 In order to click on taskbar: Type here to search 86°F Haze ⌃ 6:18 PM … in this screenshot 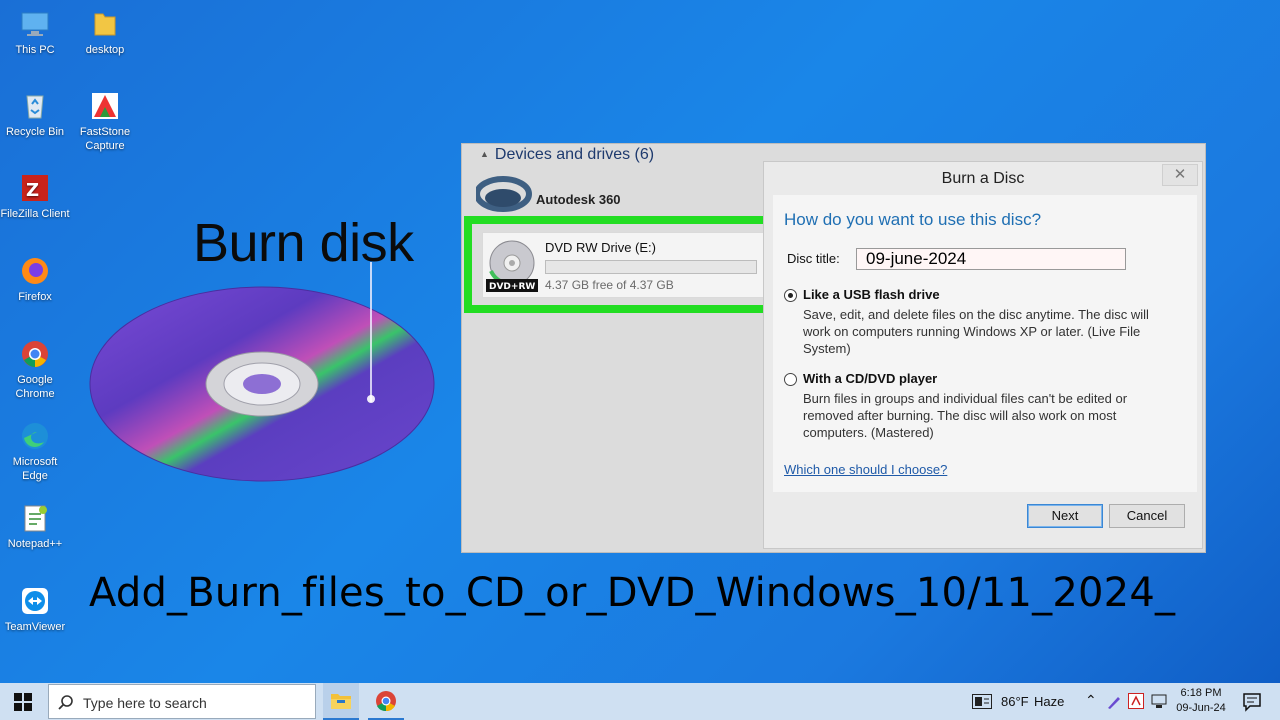, I will do `click(640, 701)`.